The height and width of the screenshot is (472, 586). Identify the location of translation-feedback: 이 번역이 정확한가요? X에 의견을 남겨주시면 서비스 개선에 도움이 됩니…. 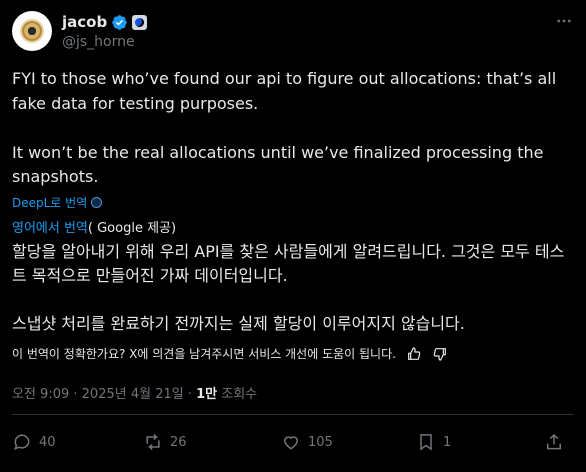
(230, 353).